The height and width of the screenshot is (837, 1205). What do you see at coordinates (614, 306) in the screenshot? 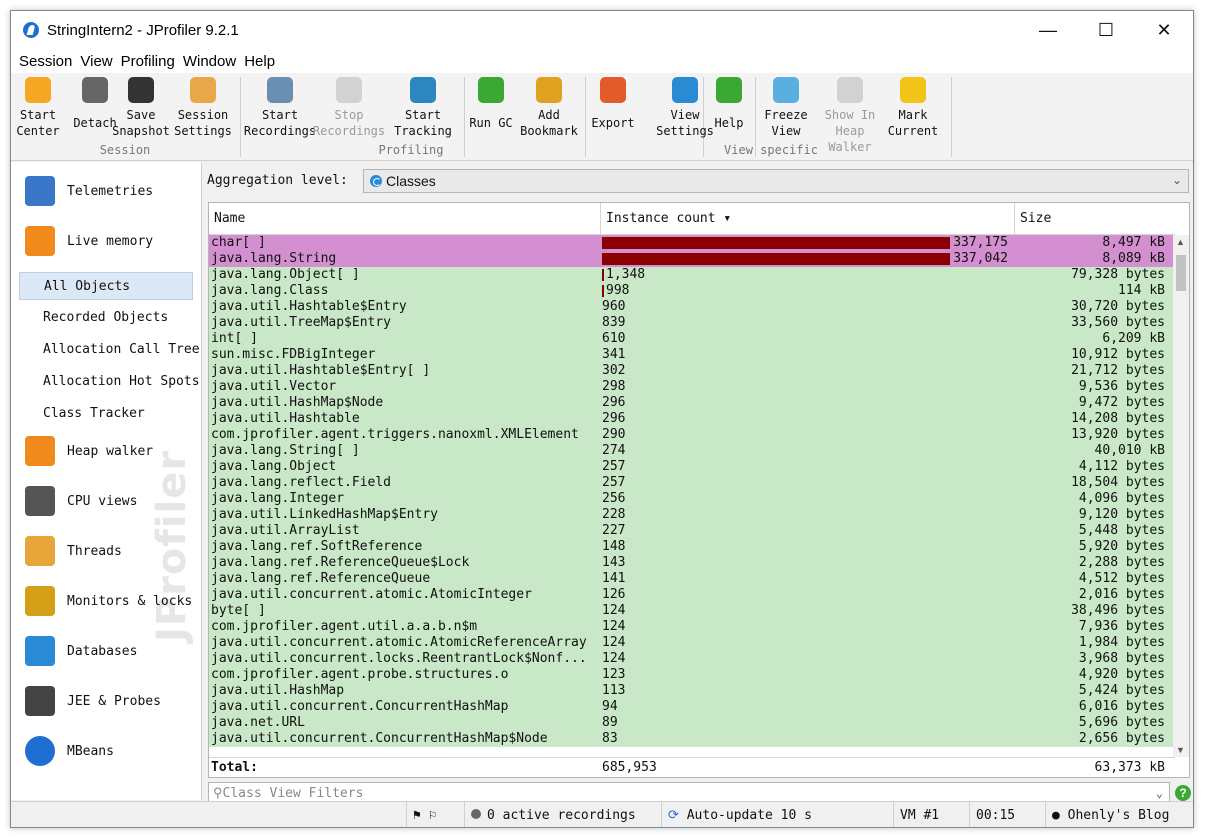
I see `instance-count-value: 960` at bounding box center [614, 306].